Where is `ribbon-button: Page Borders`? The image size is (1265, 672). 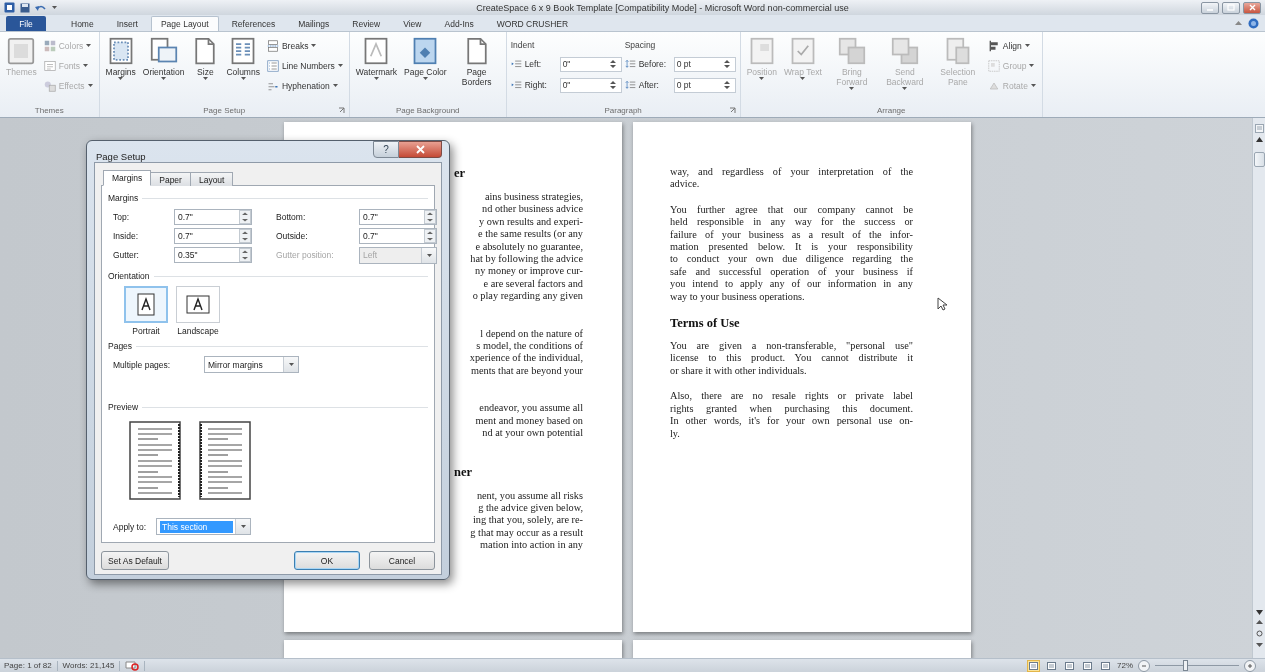 ribbon-button: Page Borders is located at coordinates (476, 62).